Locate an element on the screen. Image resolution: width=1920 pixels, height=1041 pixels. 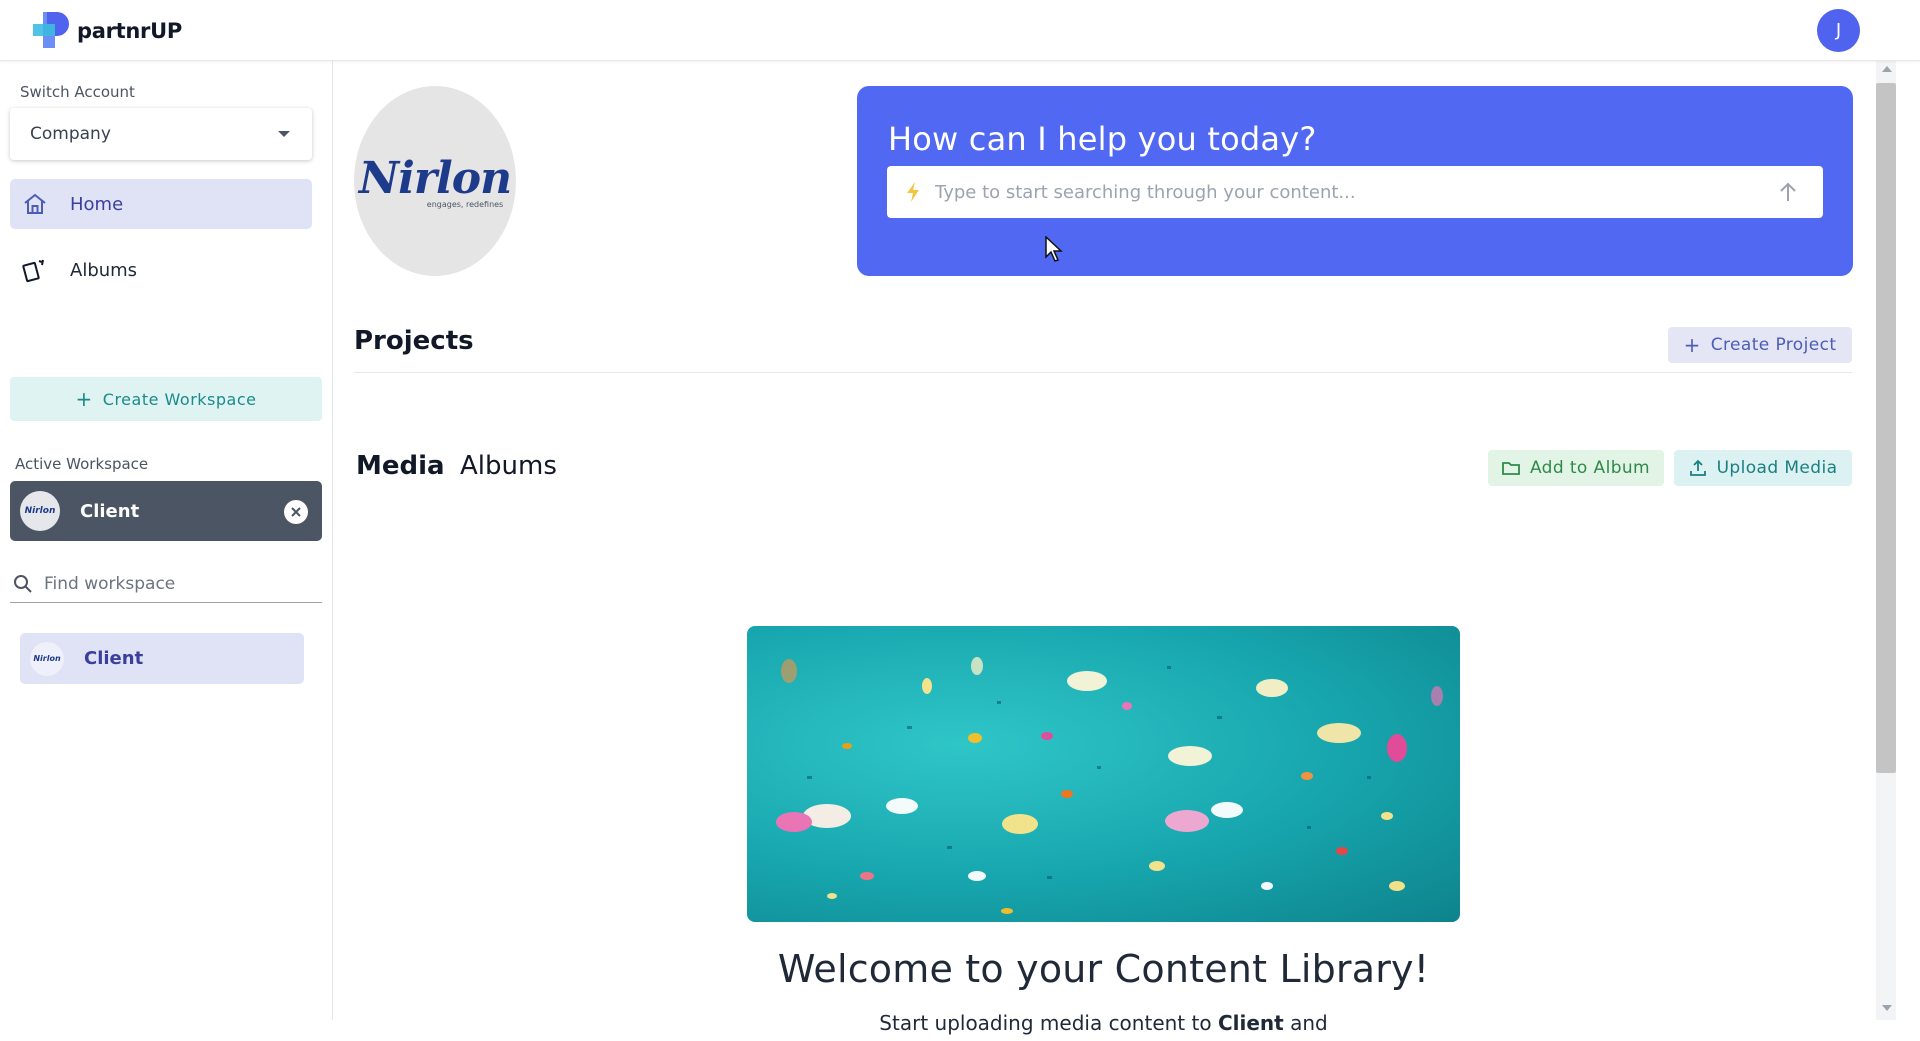
active-workspace-label: Active Workspace is located at coordinates (82, 464).